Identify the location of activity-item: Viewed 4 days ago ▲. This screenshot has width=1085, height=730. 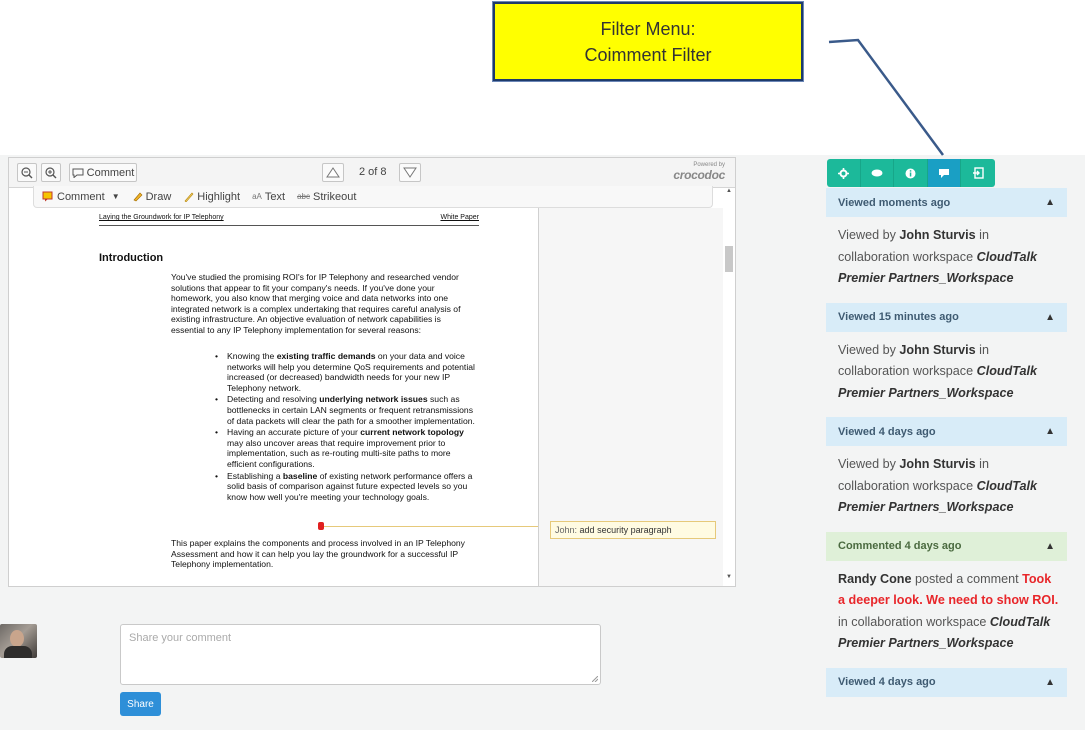
(946, 682).